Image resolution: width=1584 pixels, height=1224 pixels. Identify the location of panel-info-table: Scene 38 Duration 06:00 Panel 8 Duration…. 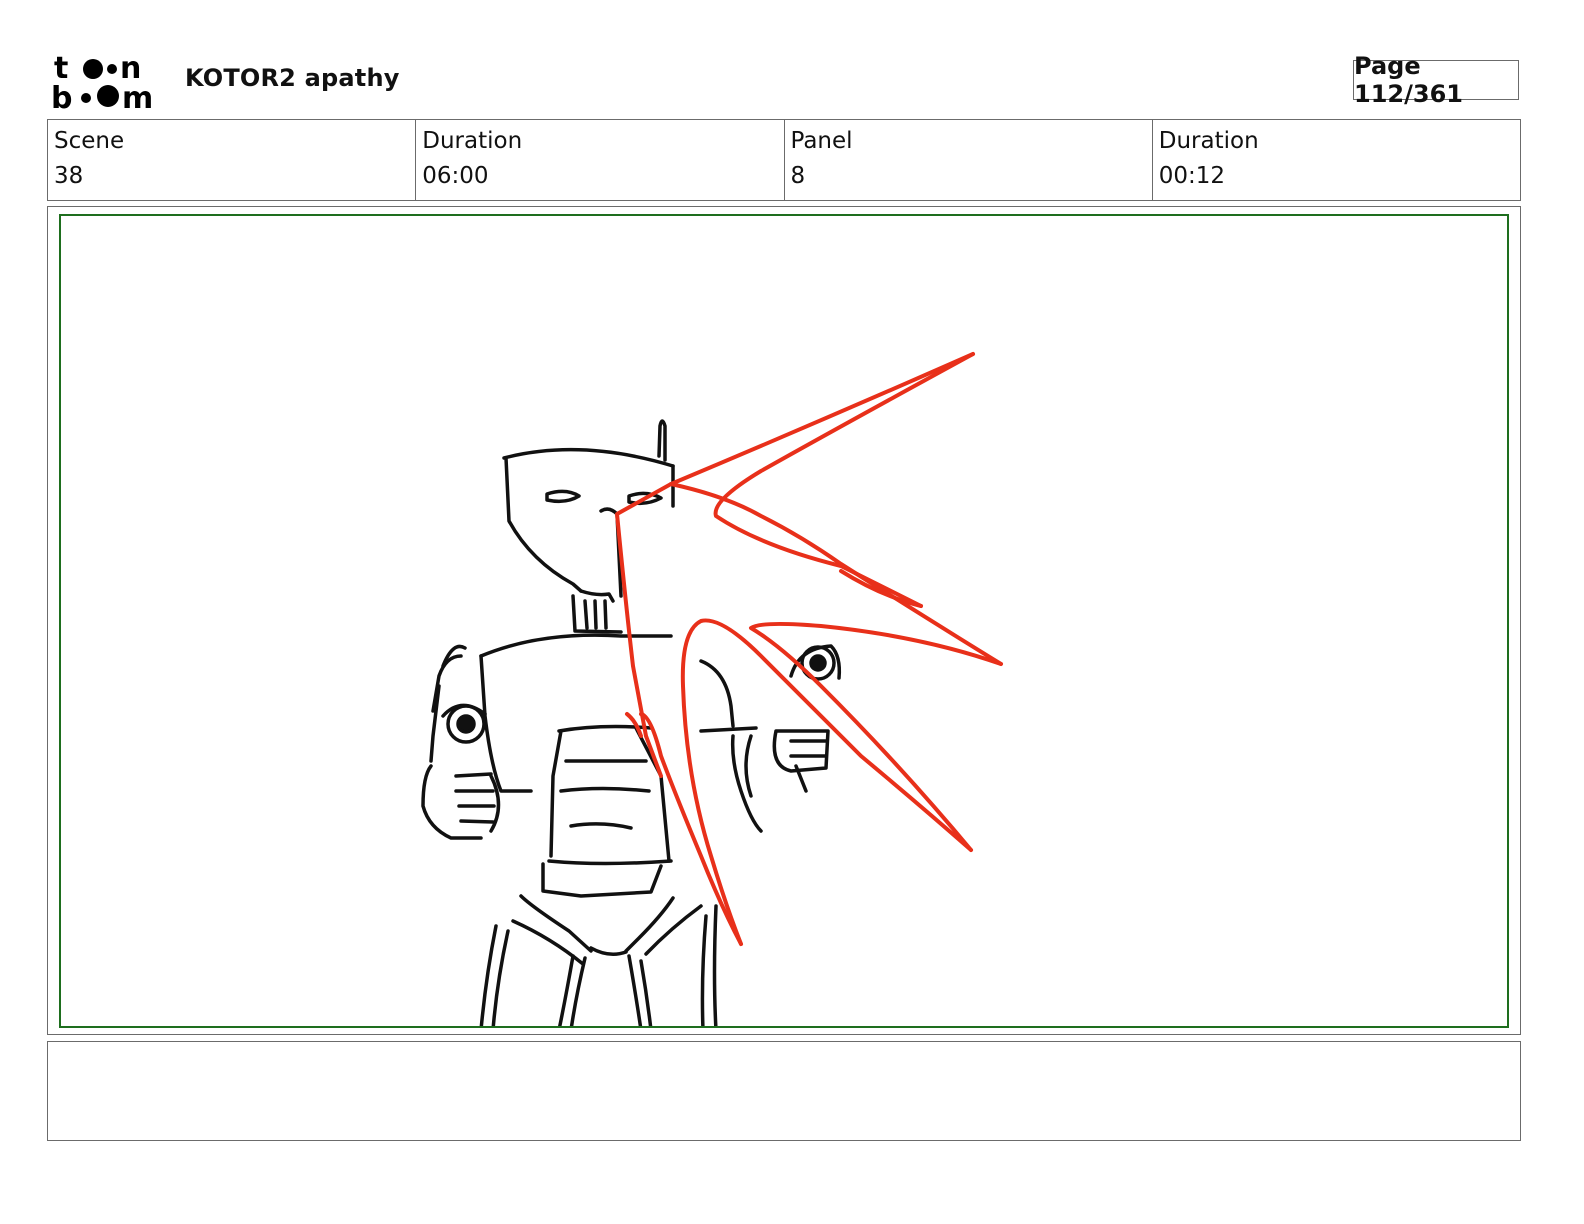
(784, 160).